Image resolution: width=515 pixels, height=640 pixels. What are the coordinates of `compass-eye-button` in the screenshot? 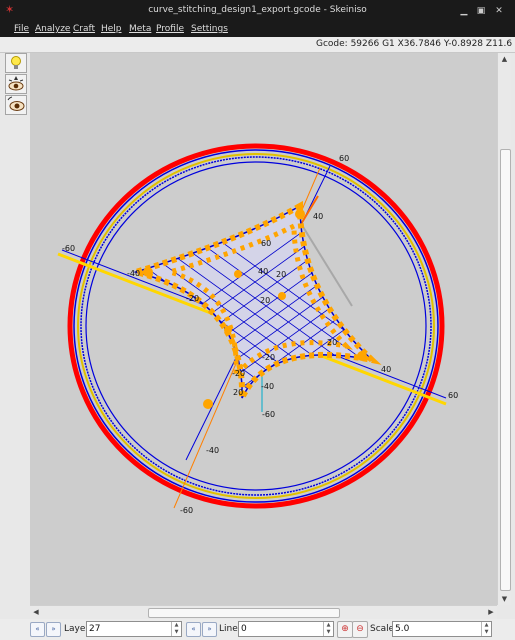 It's located at (16, 84).